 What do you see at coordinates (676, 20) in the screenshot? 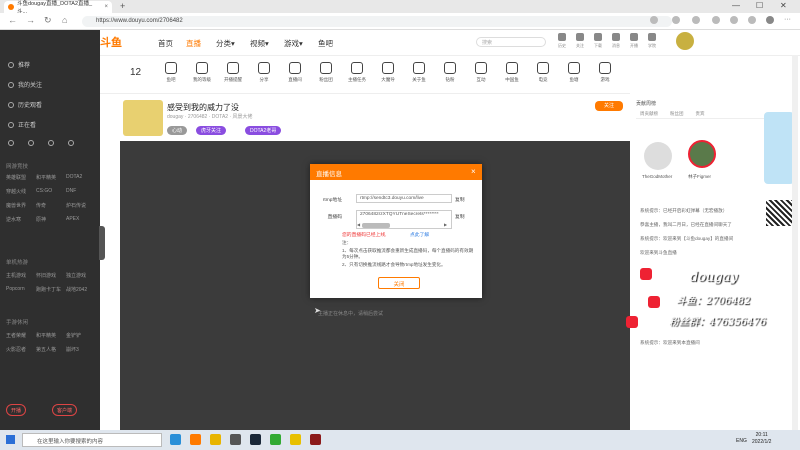
I see `extensions-icon` at bounding box center [676, 20].